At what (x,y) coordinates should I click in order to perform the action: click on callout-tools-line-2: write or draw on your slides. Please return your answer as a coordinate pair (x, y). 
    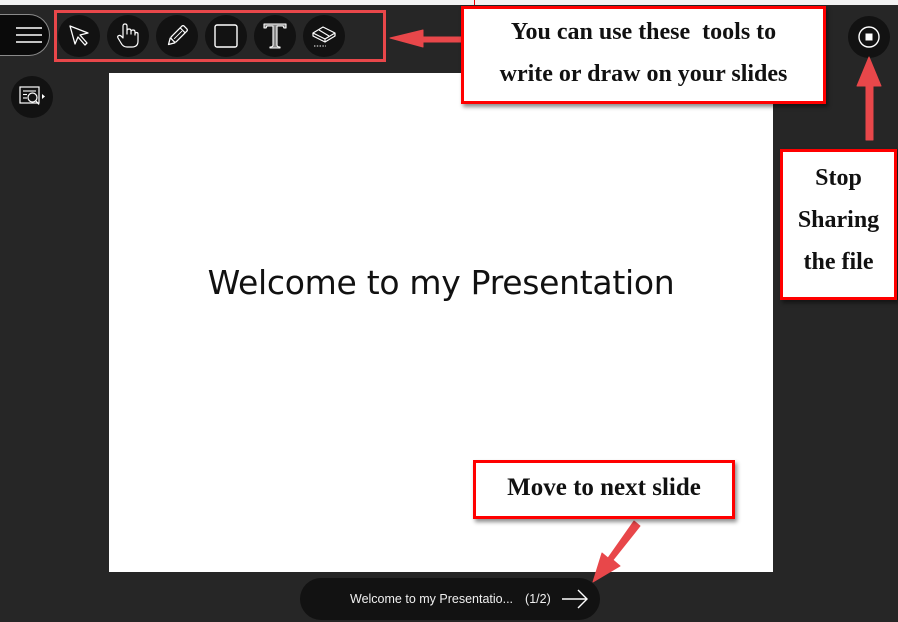
    Looking at the image, I should click on (643, 74).